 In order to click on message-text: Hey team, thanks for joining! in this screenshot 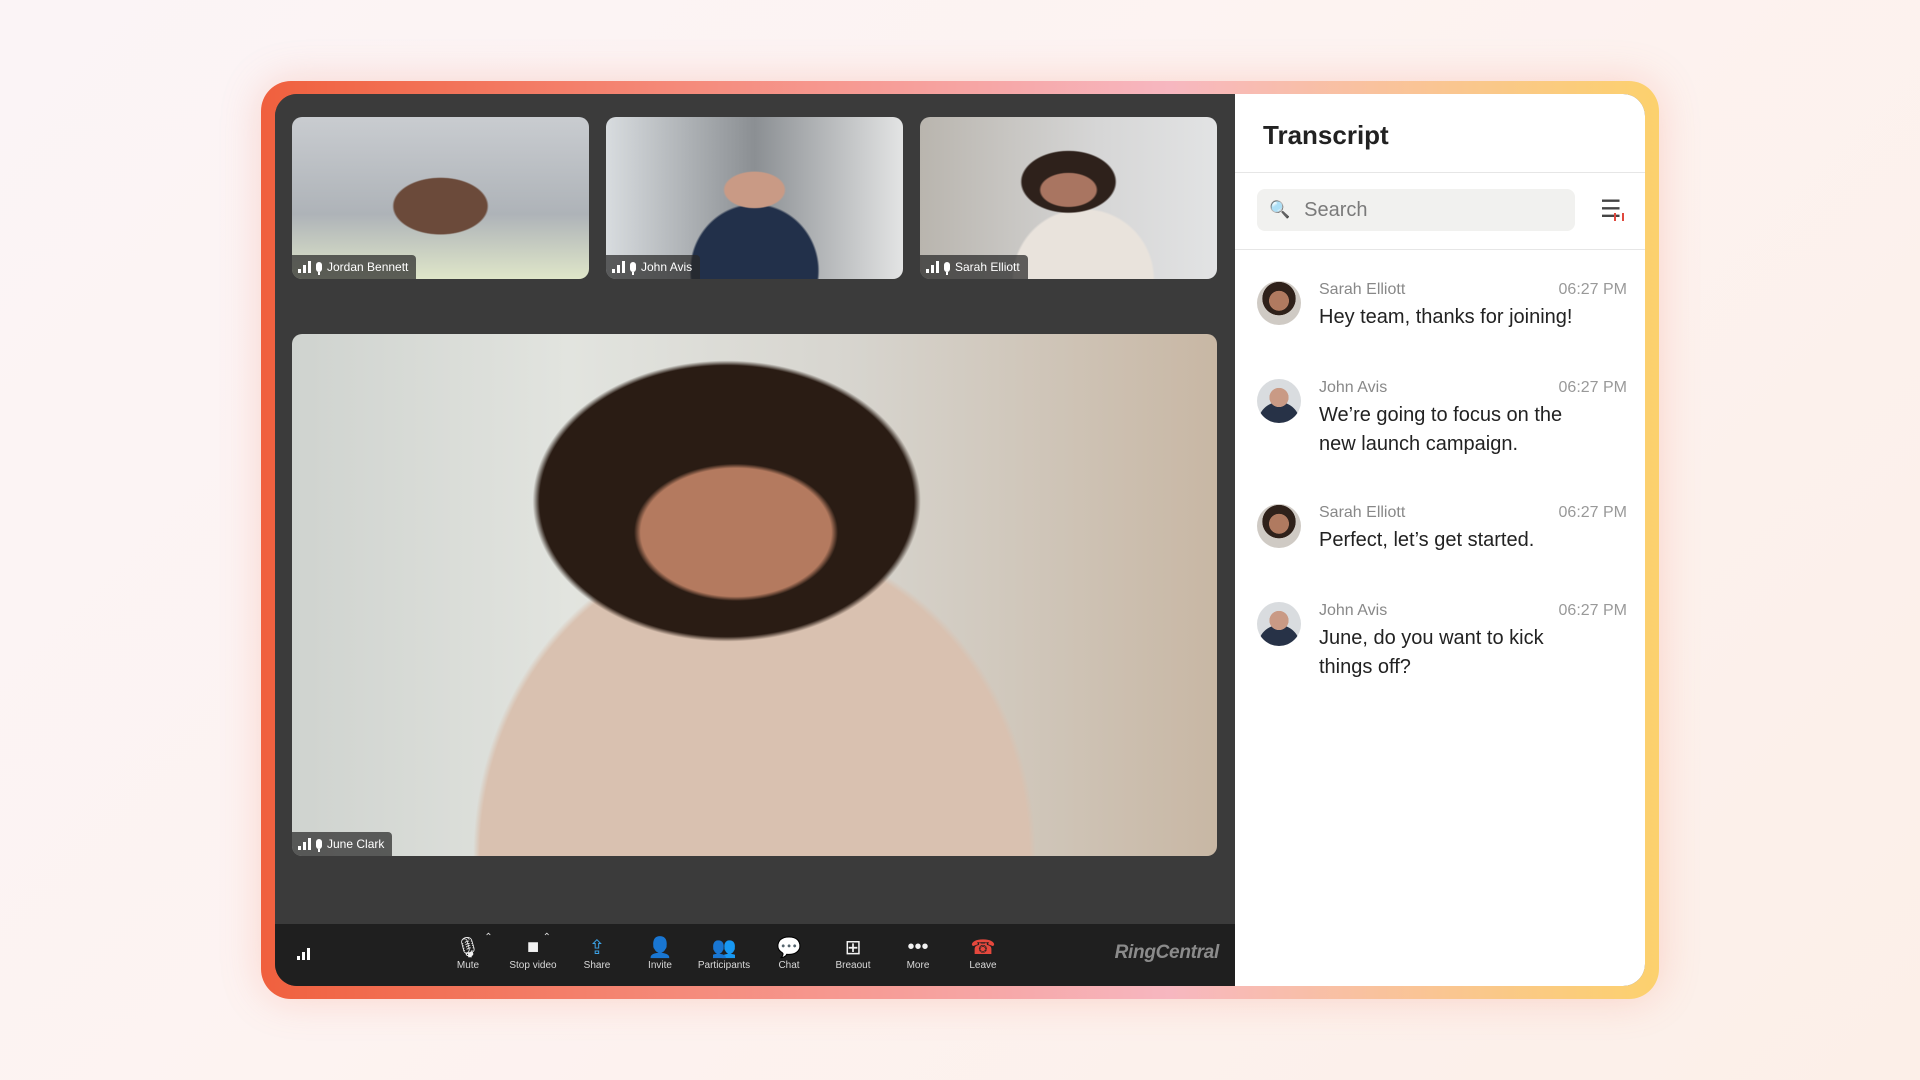, I will do `click(1446, 317)`.